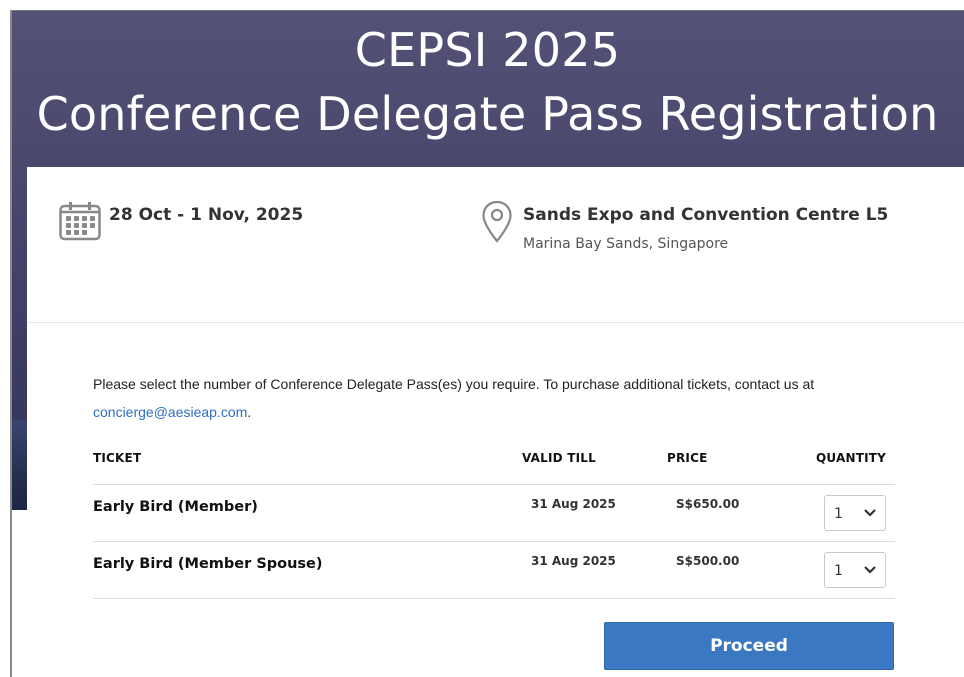  I want to click on ticket-price: S$500.00, so click(708, 561).